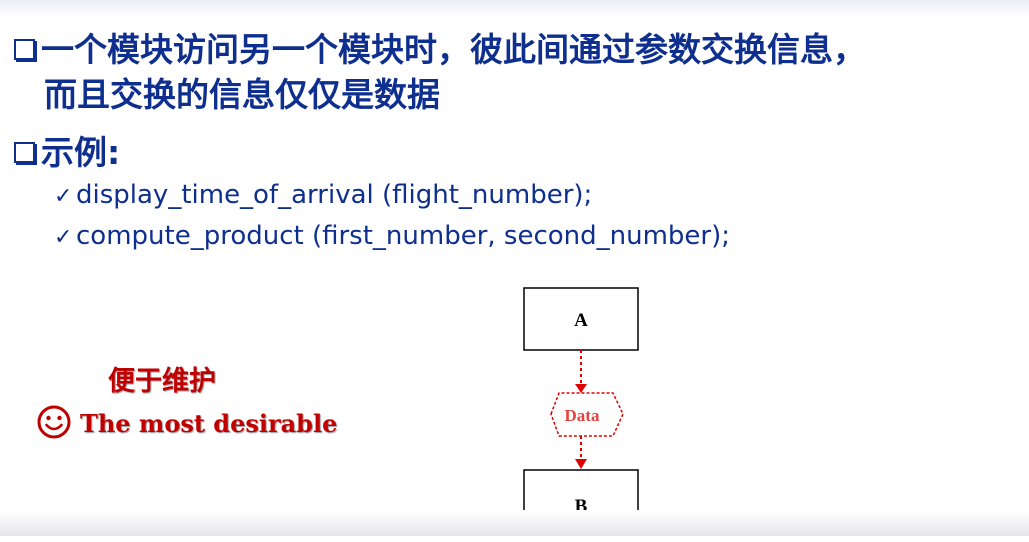 This screenshot has width=1029, height=542. What do you see at coordinates (54, 422) in the screenshot?
I see `smiley-face-icon` at bounding box center [54, 422].